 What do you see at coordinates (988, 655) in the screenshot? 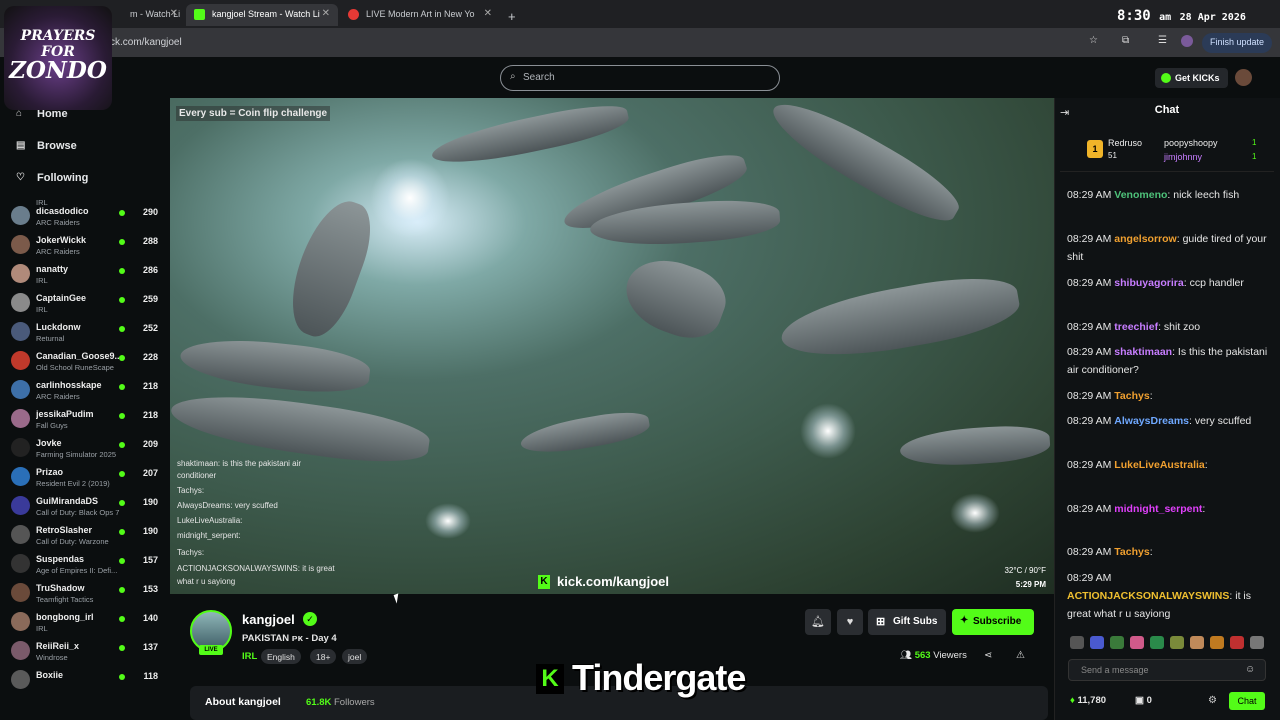
I see `share-icon: ⋖` at bounding box center [988, 655].